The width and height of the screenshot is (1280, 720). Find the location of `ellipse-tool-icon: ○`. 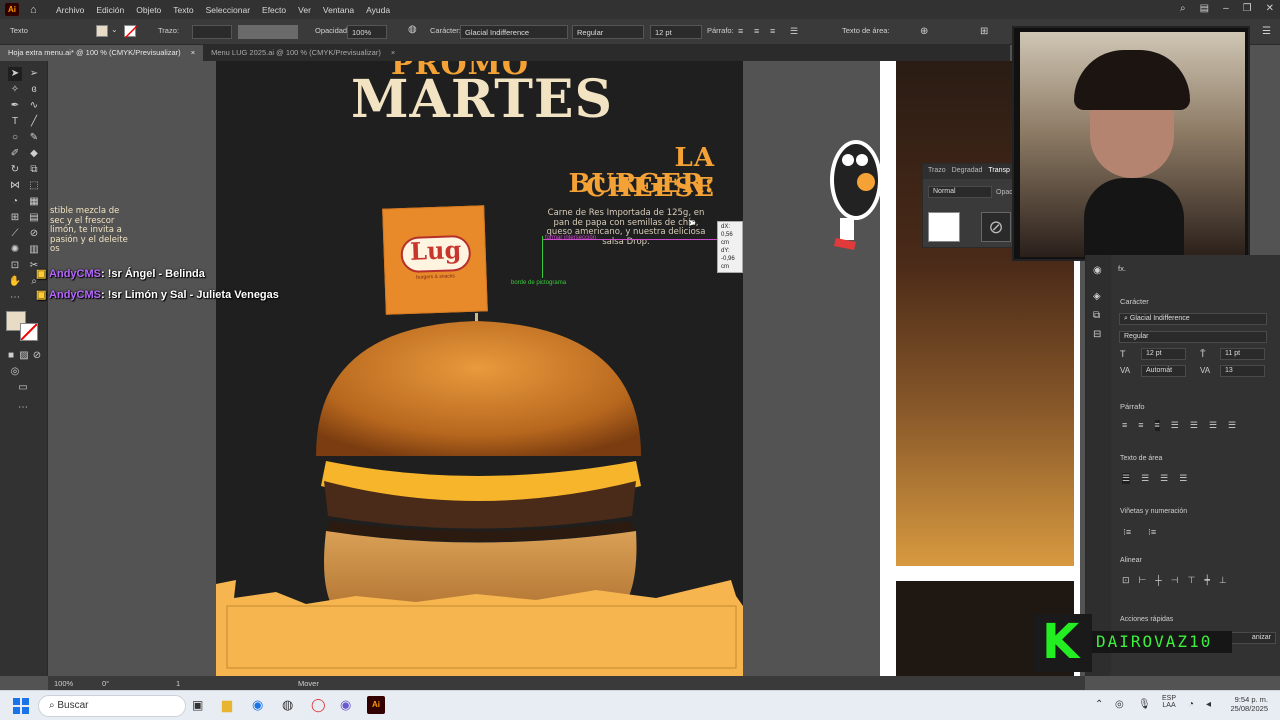

ellipse-tool-icon: ○ is located at coordinates (15, 138).